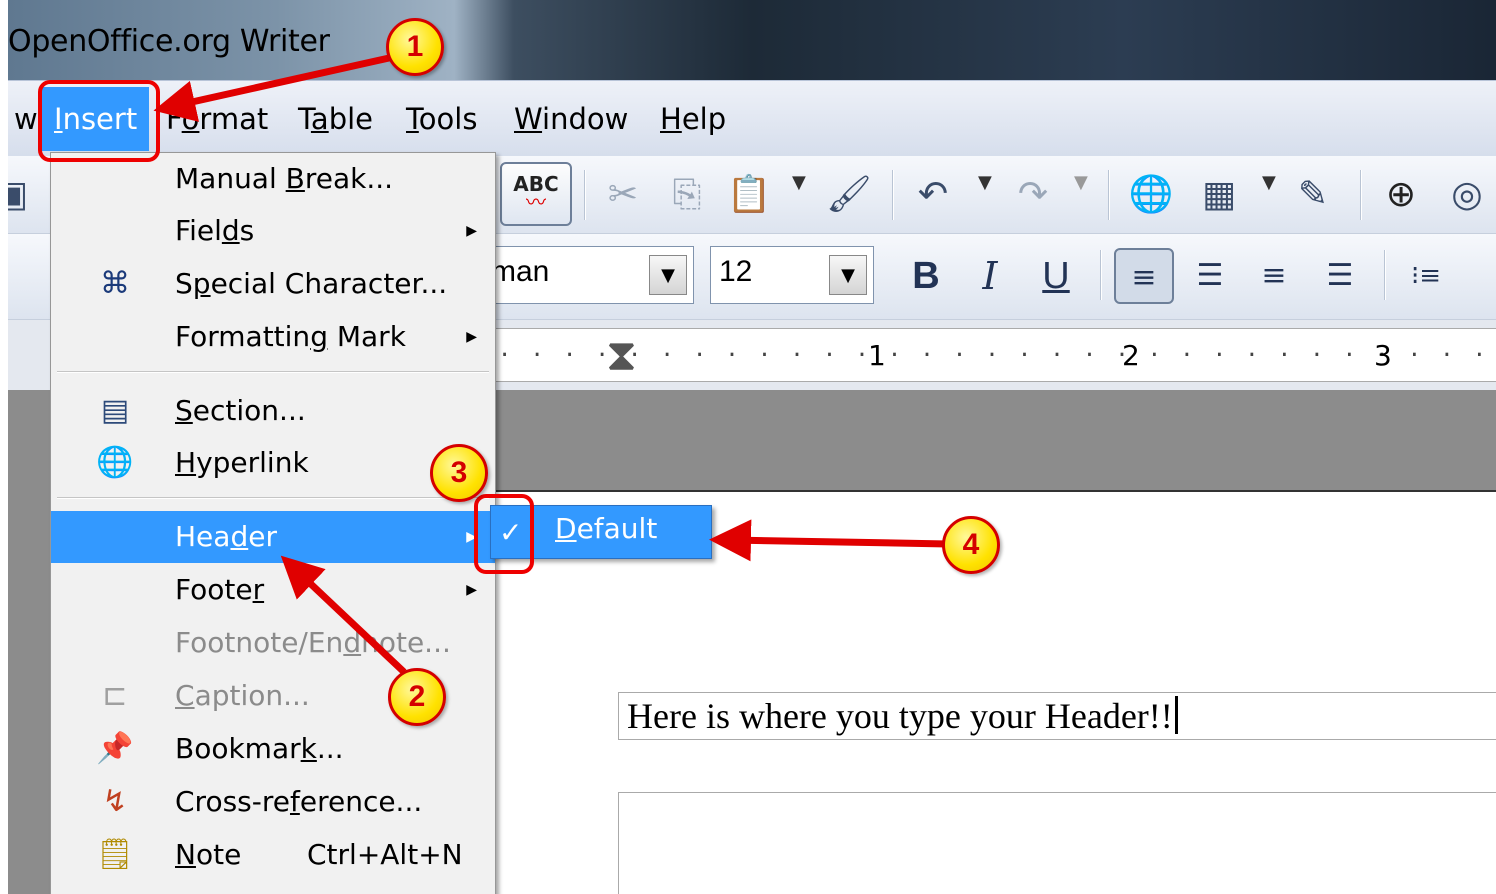 This screenshot has width=1496, height=894. What do you see at coordinates (1467, 195) in the screenshot?
I see `navigator-icon: ◎` at bounding box center [1467, 195].